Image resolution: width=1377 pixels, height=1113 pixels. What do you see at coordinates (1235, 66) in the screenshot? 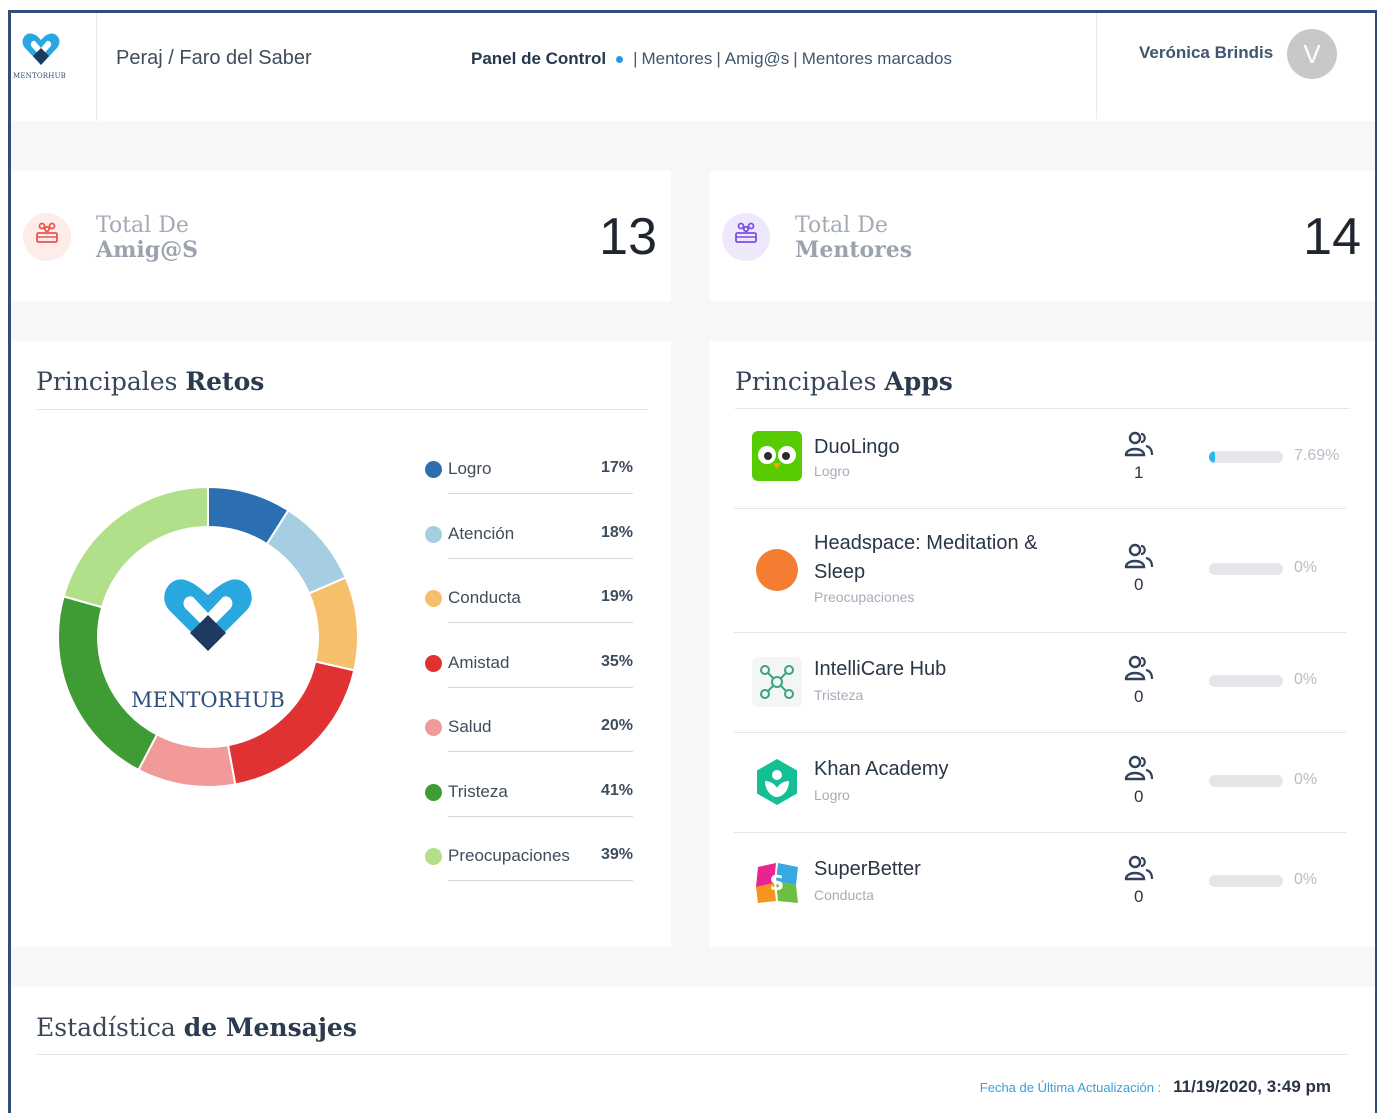
I see `user-menu: Verónica Brindis V` at bounding box center [1235, 66].